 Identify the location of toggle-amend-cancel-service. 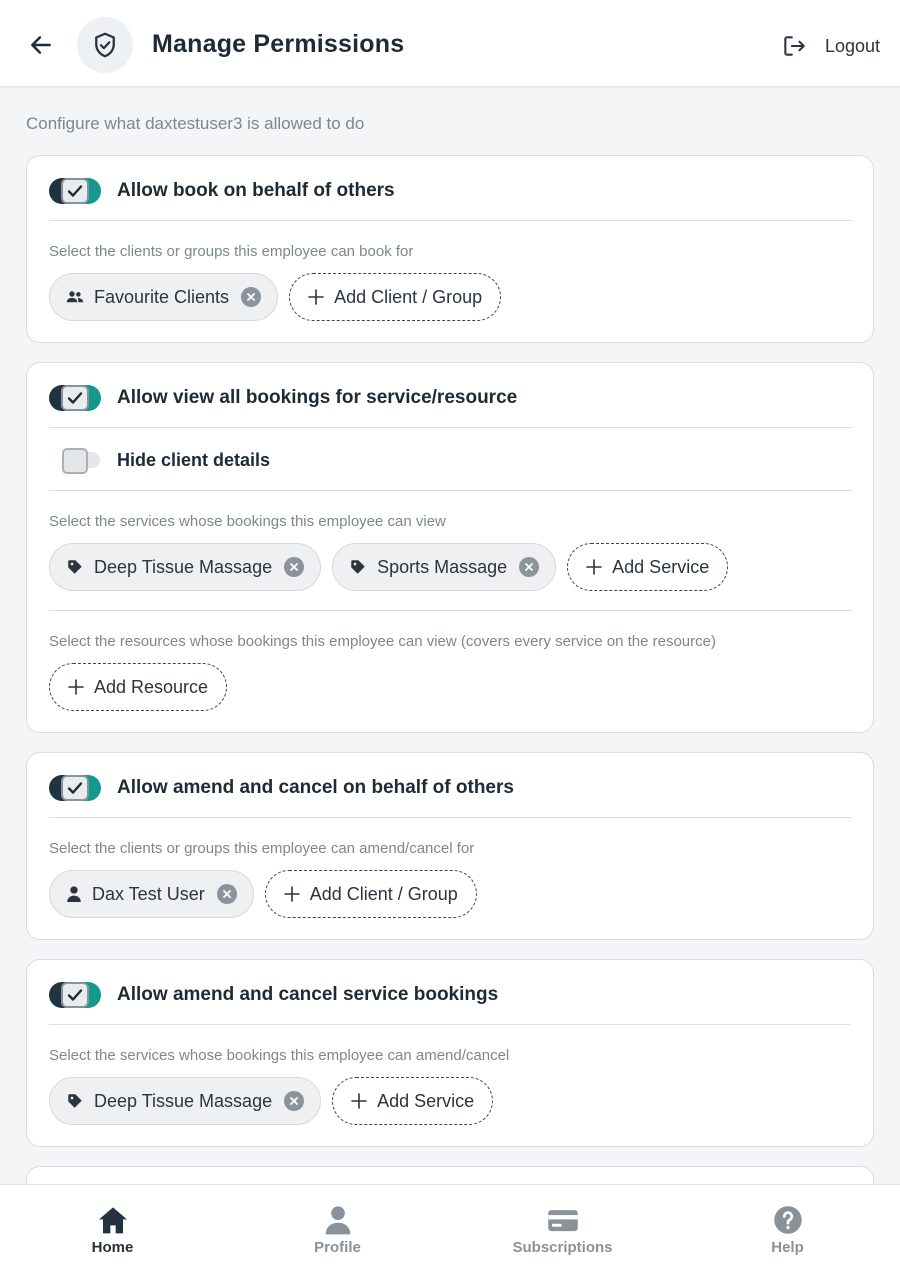
(75, 995).